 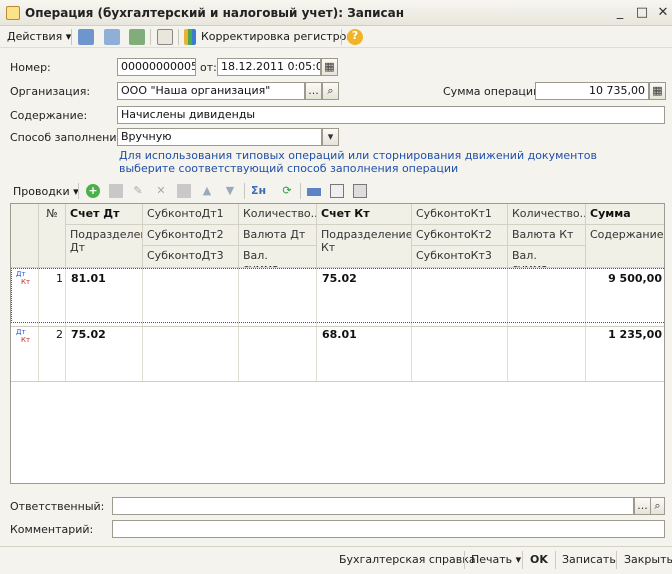 I want to click on calculator-icon: ▦, so click(x=657, y=91).